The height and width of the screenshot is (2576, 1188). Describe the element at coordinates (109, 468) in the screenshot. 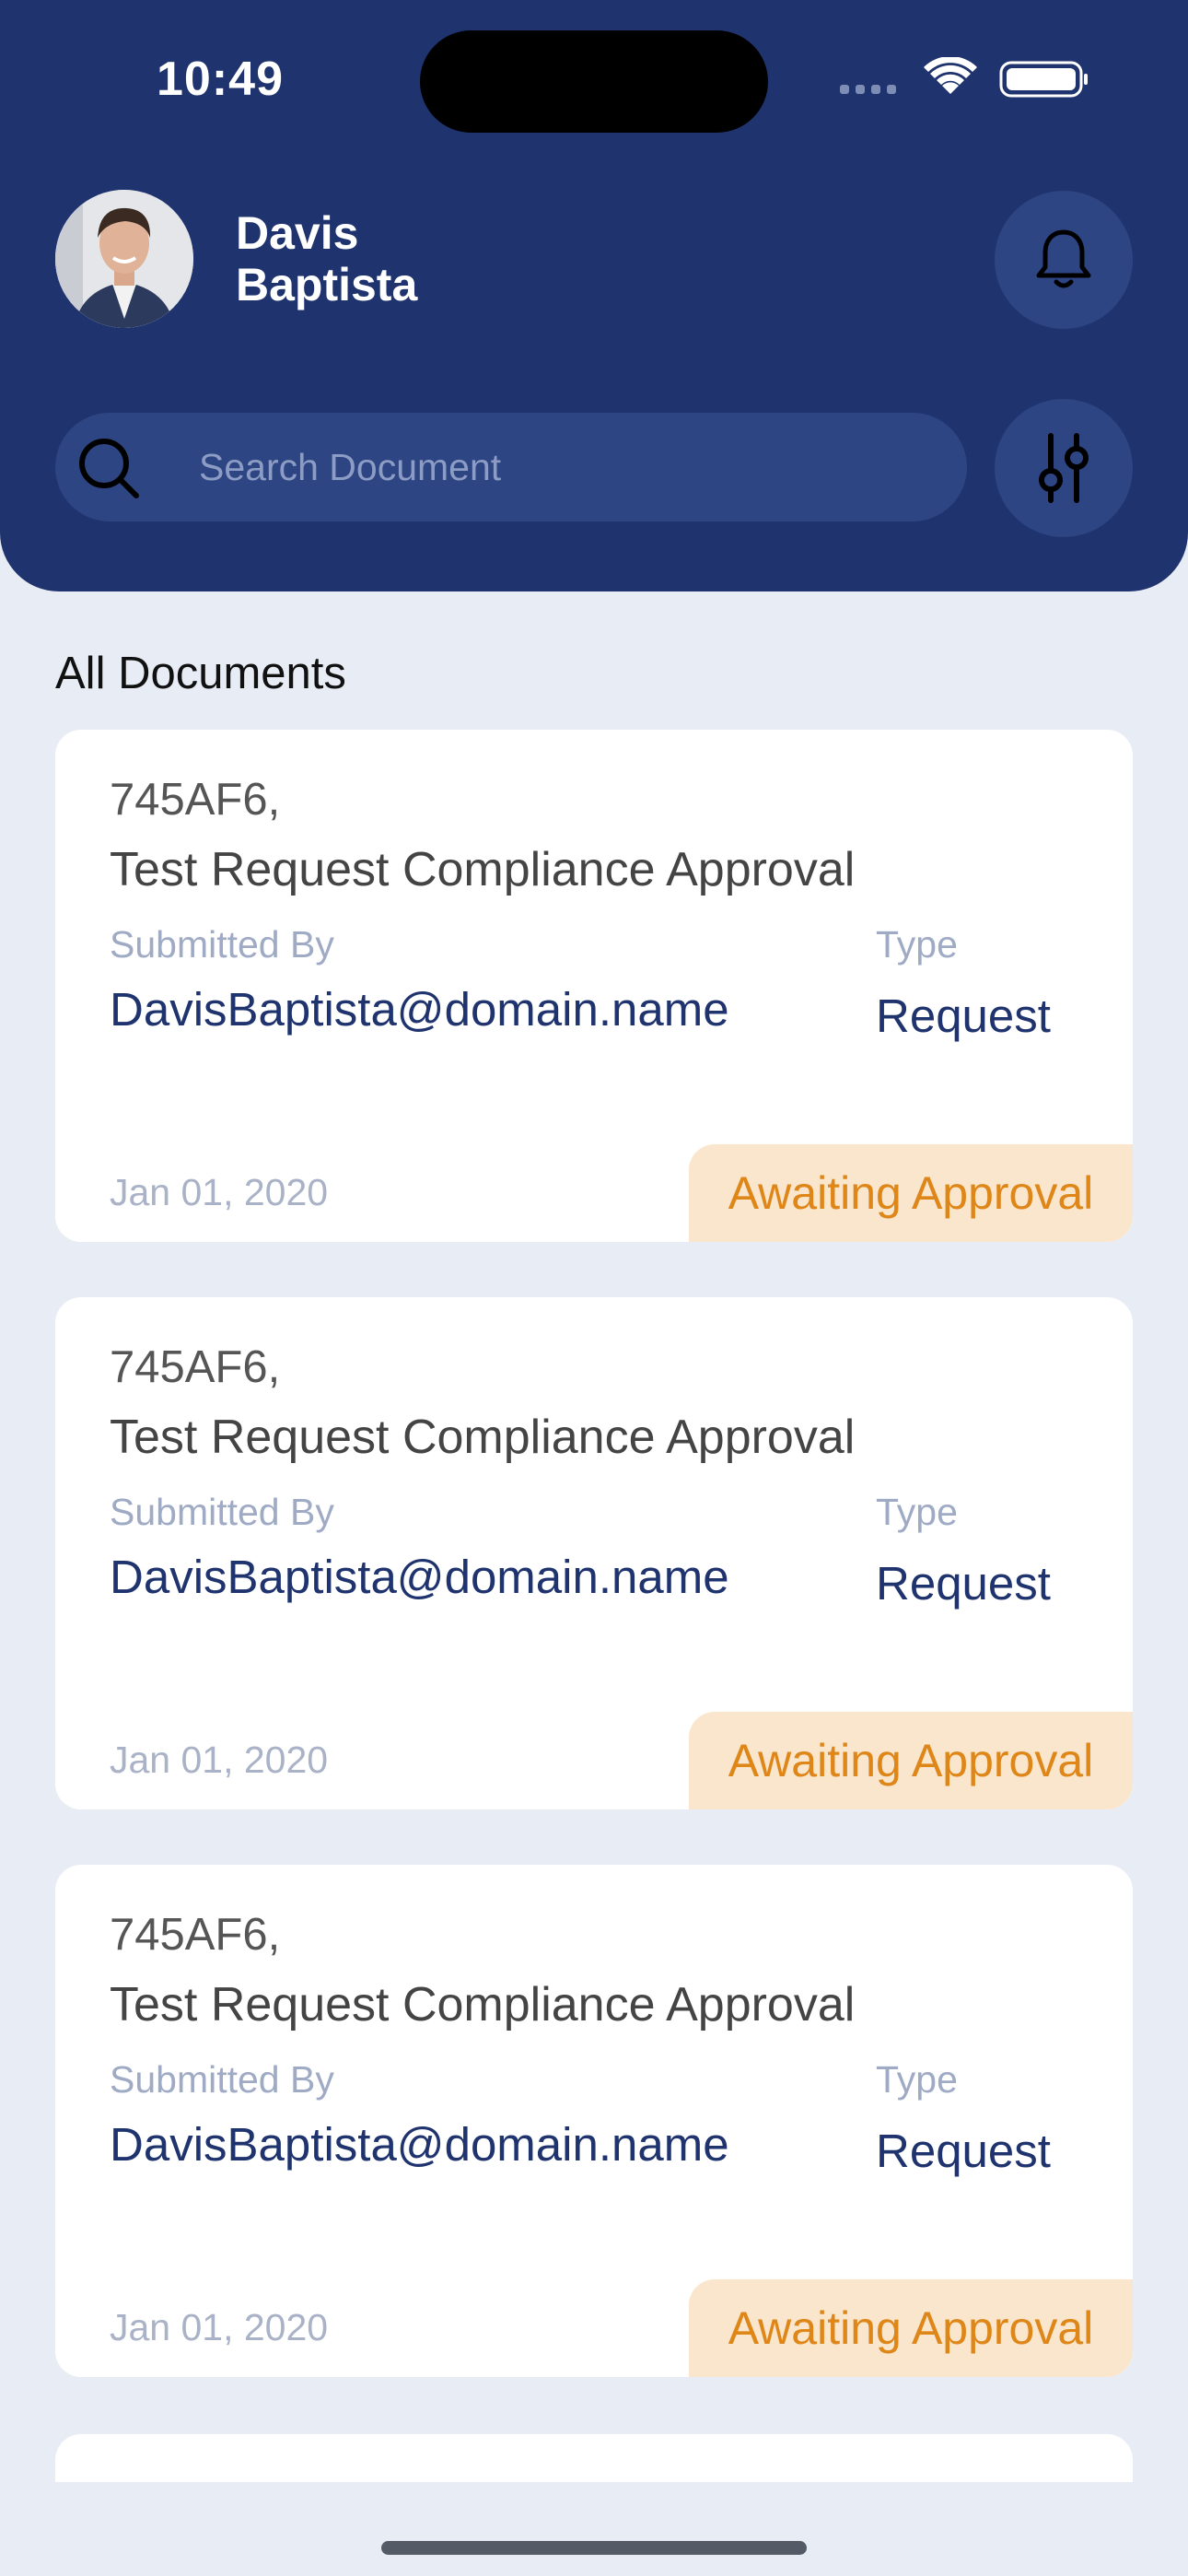

I see `search-icon` at that location.